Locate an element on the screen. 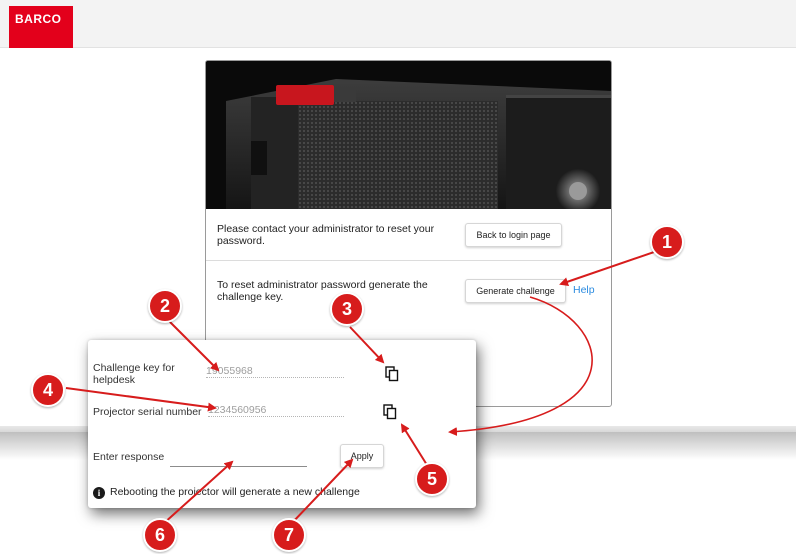  projector-hero-image is located at coordinates (408, 135).